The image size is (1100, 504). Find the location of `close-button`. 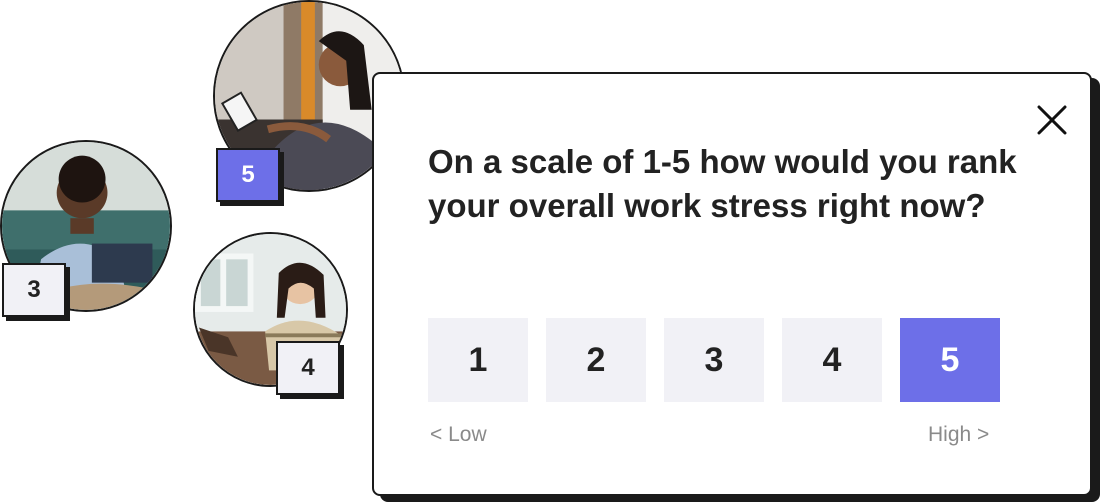

close-button is located at coordinates (1052, 120).